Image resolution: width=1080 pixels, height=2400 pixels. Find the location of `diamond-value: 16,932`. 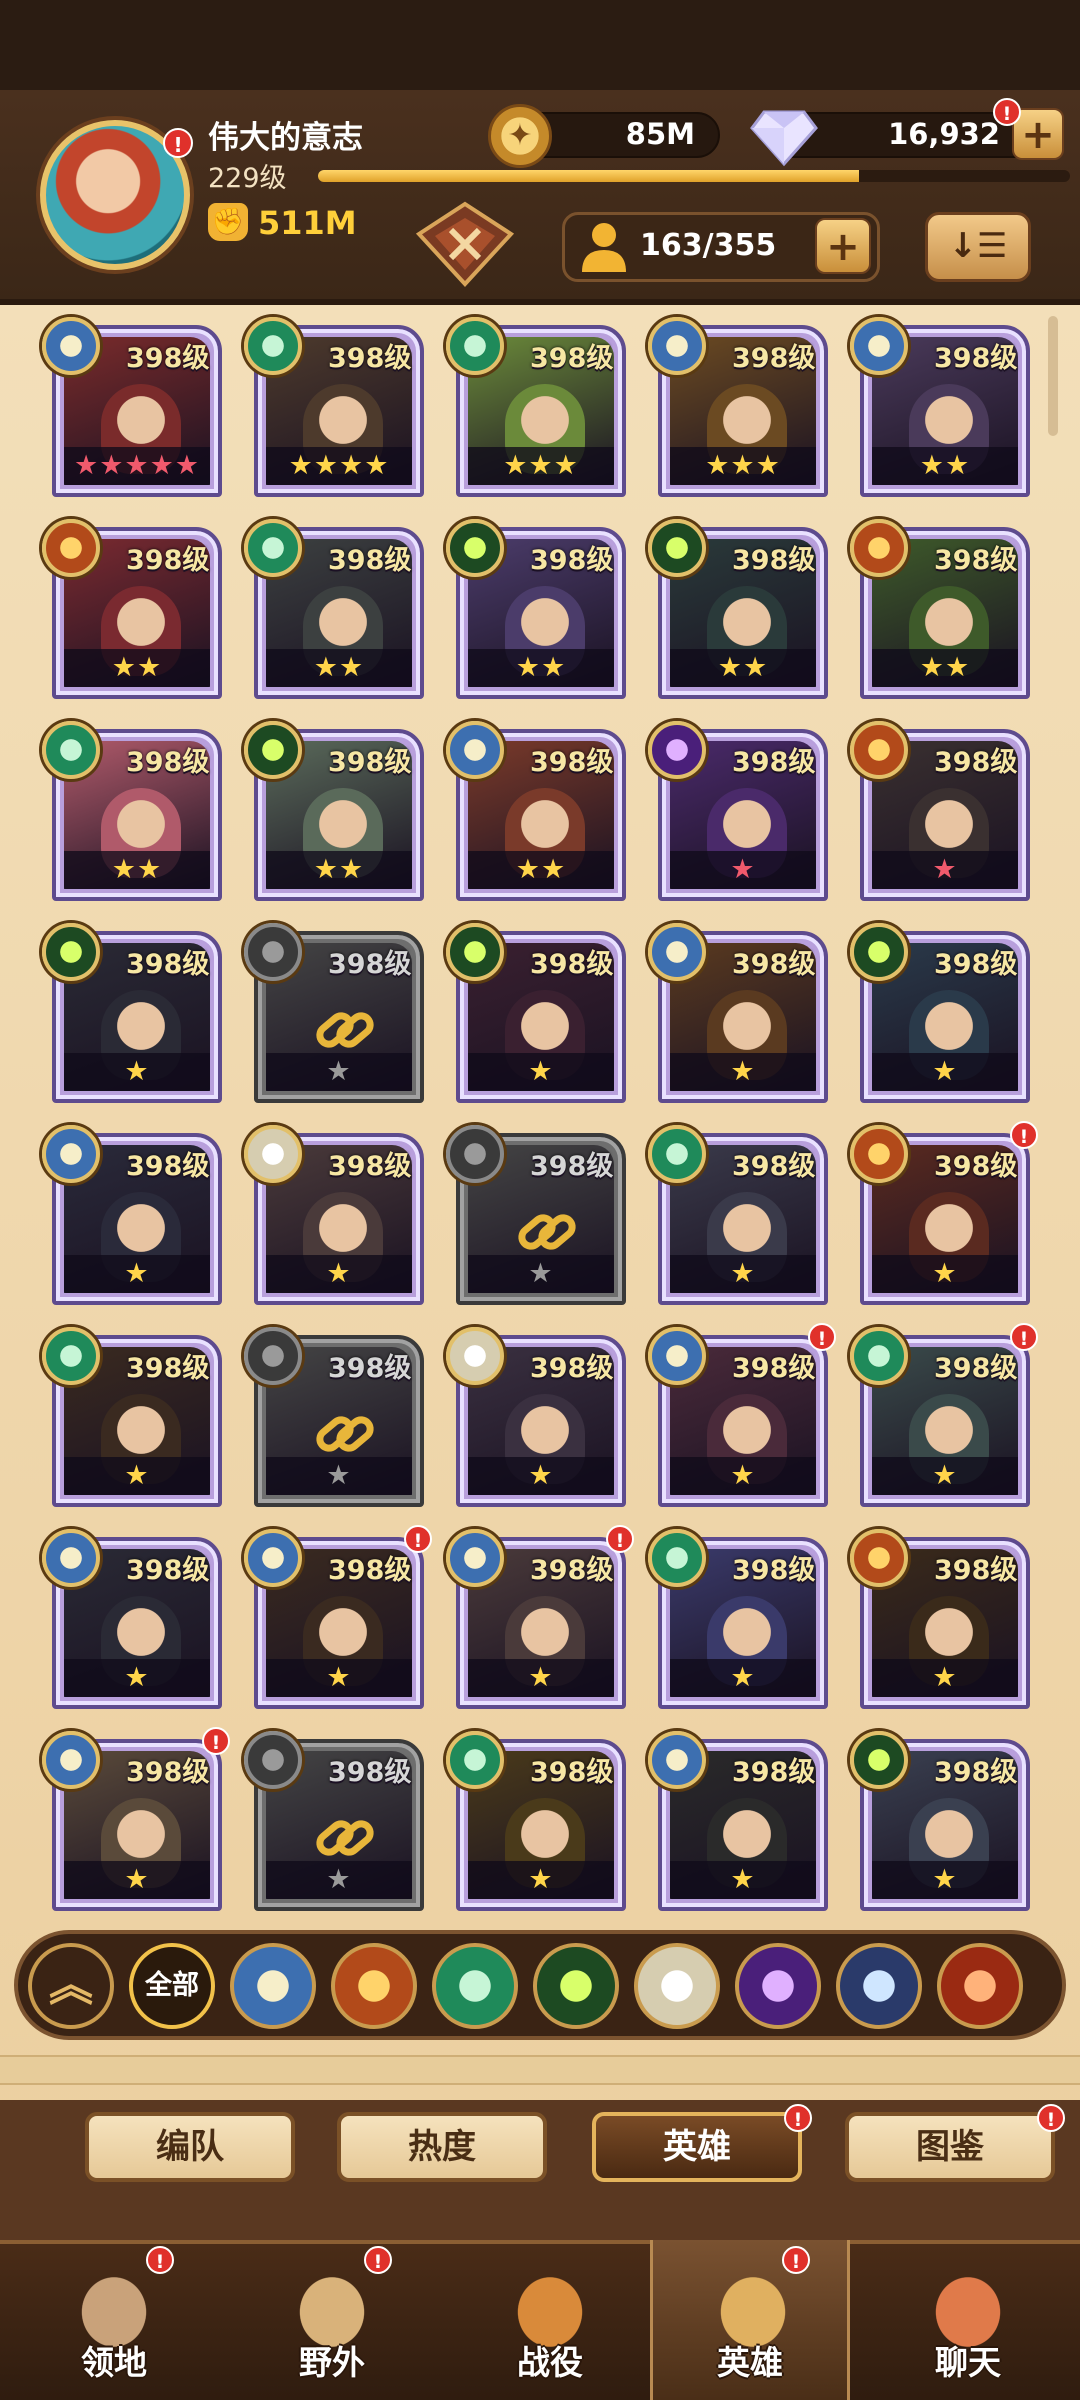

diamond-value: 16,932 is located at coordinates (944, 134).